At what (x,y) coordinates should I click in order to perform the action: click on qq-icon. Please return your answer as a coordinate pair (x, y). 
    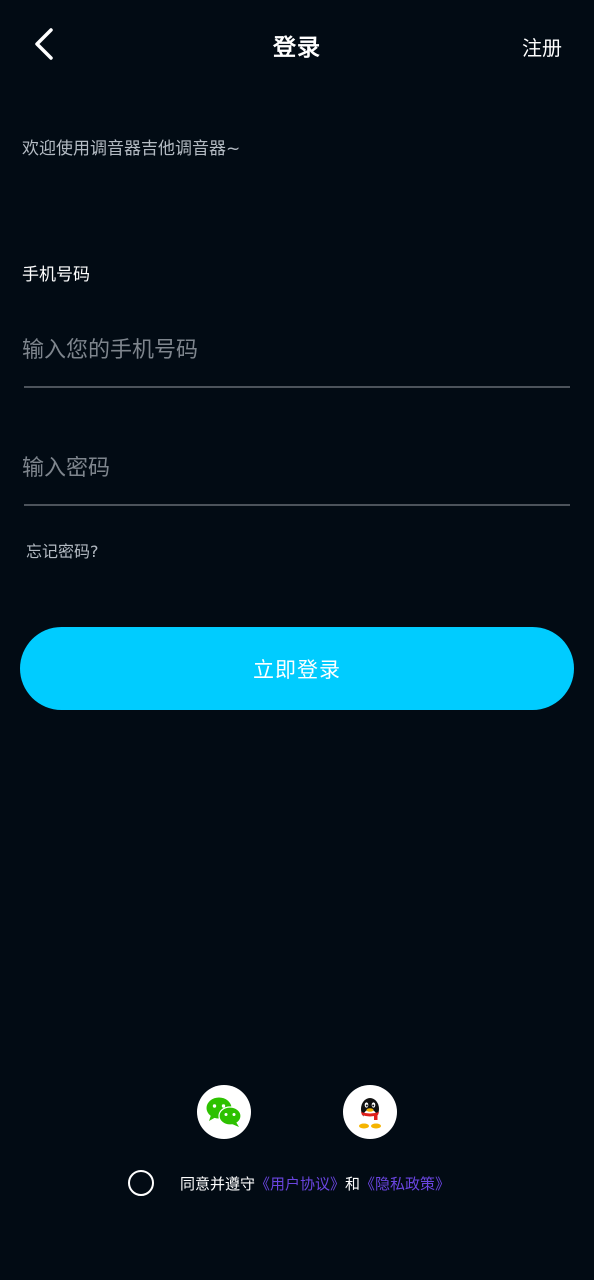
    Looking at the image, I should click on (370, 1113).